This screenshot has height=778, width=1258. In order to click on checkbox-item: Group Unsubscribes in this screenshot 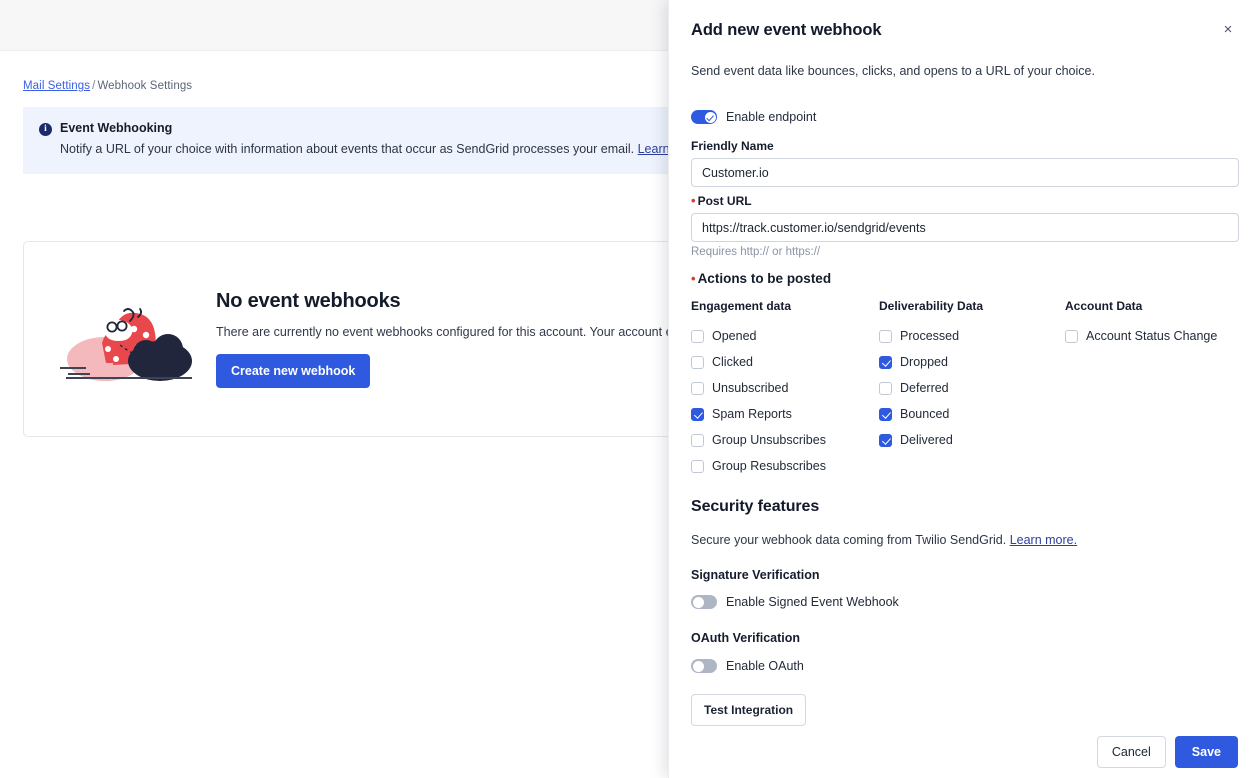, I will do `click(785, 440)`.